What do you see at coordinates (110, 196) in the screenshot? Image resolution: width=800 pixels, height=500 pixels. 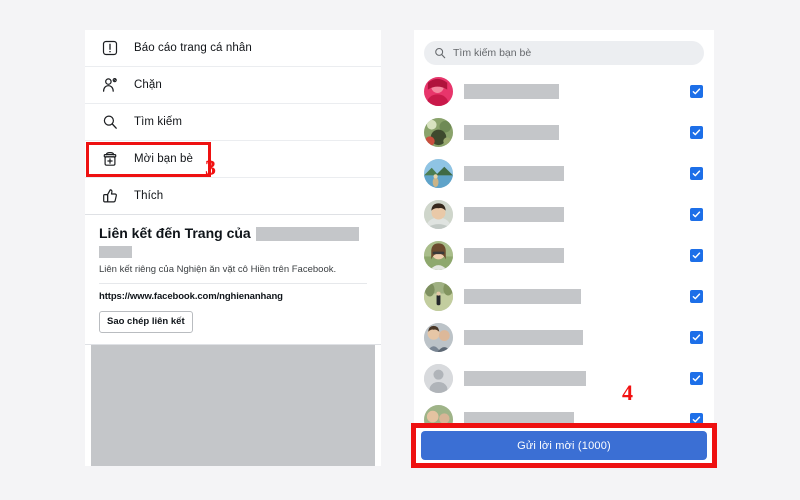 I see `thumbs-up-icon` at bounding box center [110, 196].